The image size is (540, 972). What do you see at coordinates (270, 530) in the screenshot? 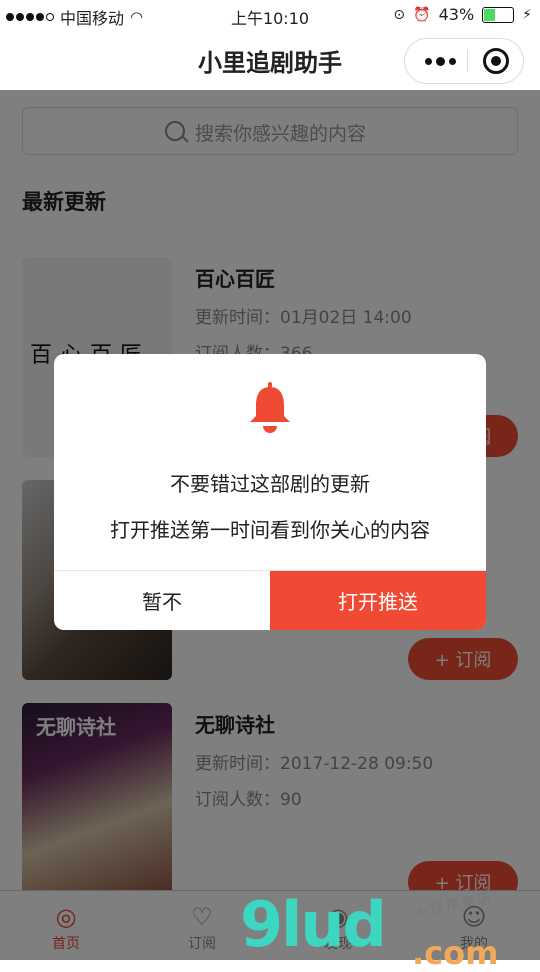
I see `dialog-submessage: 打开推送第一时间看到你关心的内容` at bounding box center [270, 530].